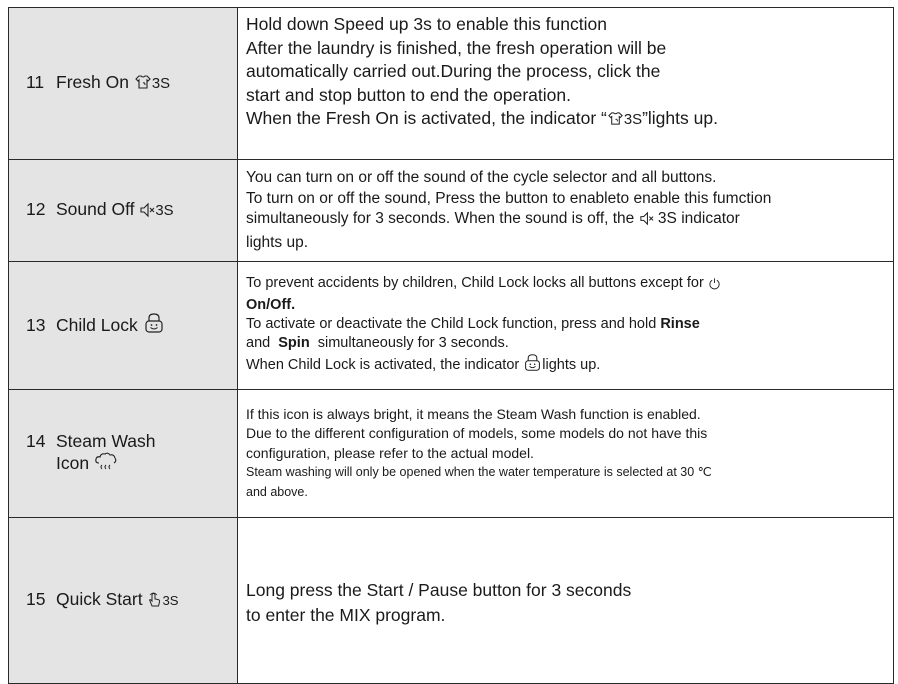  What do you see at coordinates (92, 82) in the screenshot?
I see `feature-name: Fresh On` at bounding box center [92, 82].